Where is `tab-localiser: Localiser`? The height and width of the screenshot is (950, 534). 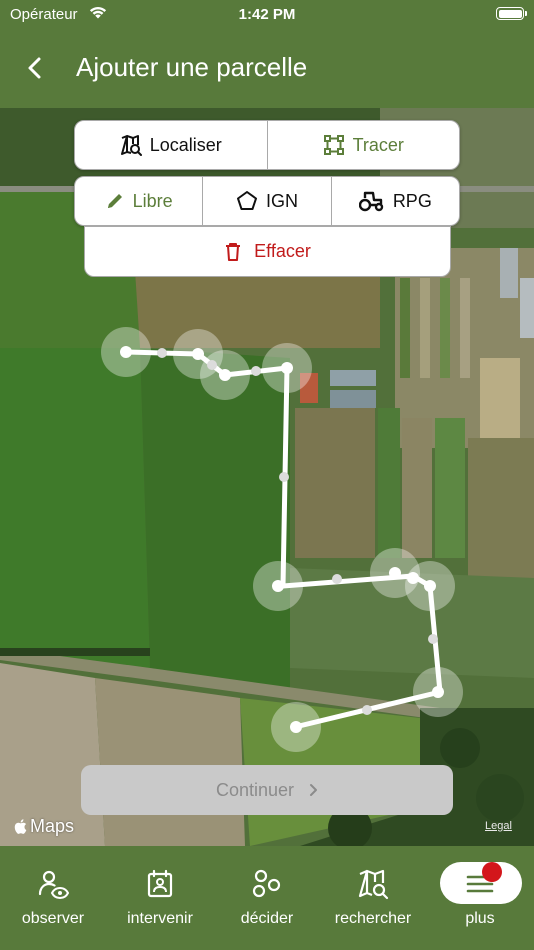 tab-localiser: Localiser is located at coordinates (171, 145).